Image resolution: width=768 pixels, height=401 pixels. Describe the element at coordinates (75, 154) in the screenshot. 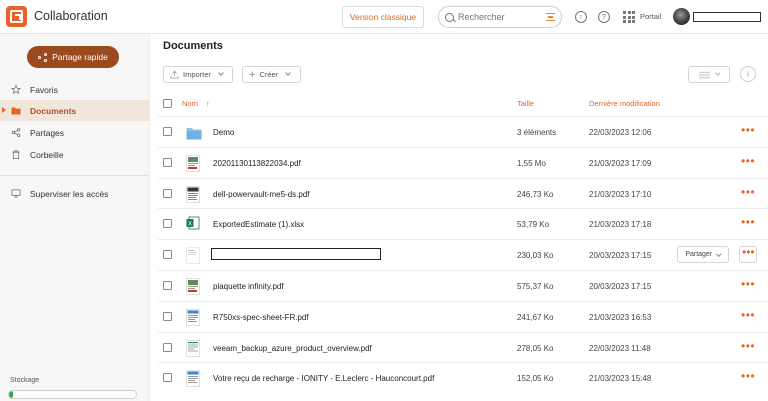

I see `sidebar-item-corbeille: Corbeille` at that location.